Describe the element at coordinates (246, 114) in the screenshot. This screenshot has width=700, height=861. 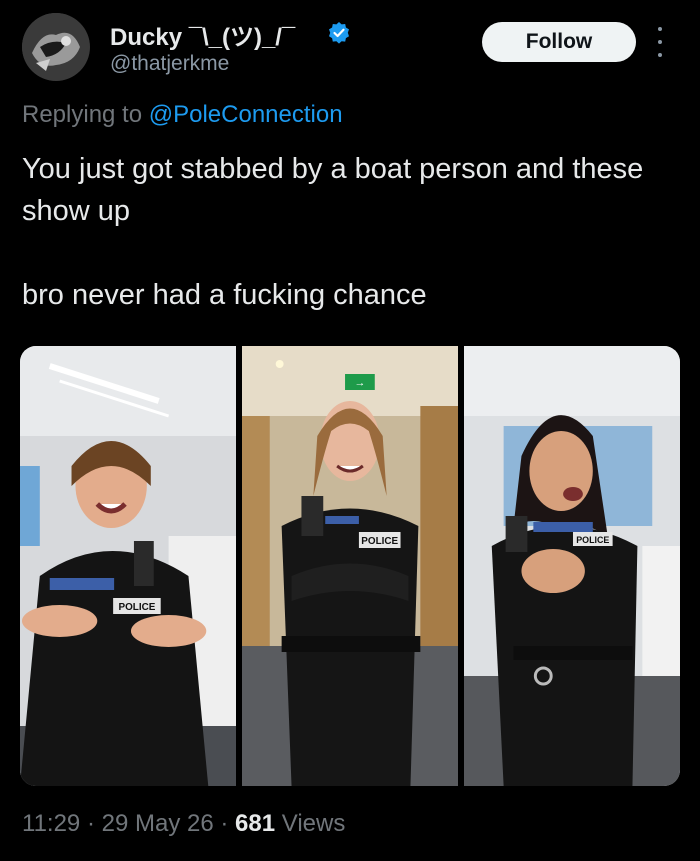
I see `reply-mention-link: @PoleConnection` at that location.